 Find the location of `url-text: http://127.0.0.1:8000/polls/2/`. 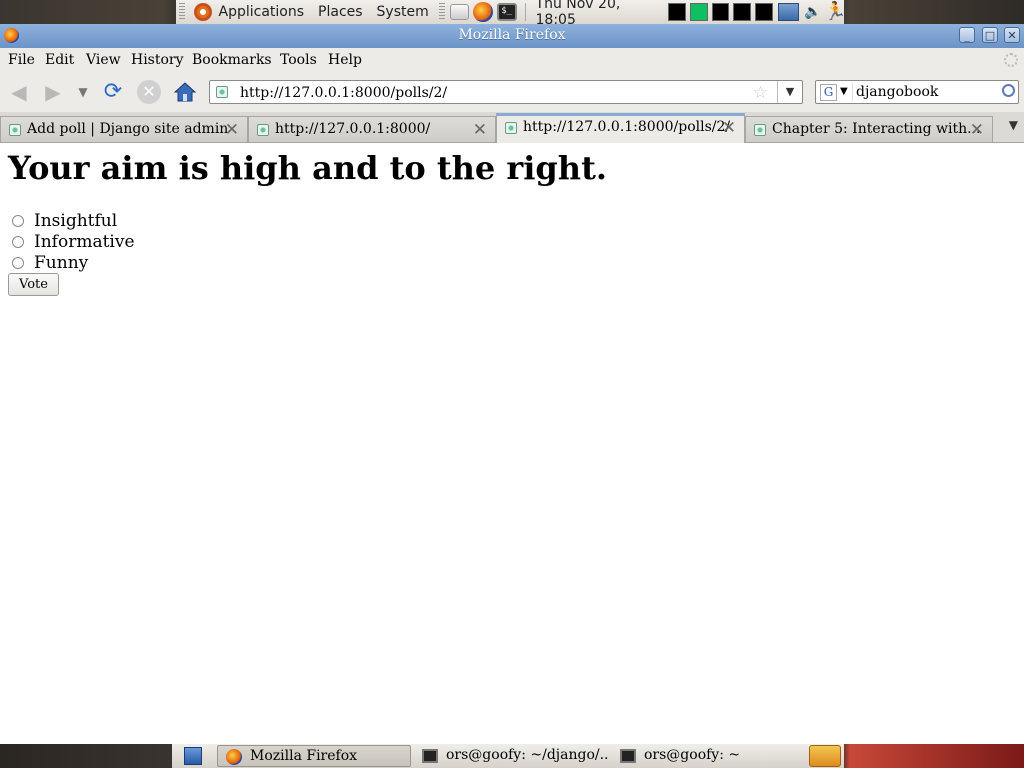

url-text: http://127.0.0.1:8000/polls/2/ is located at coordinates (343, 93).